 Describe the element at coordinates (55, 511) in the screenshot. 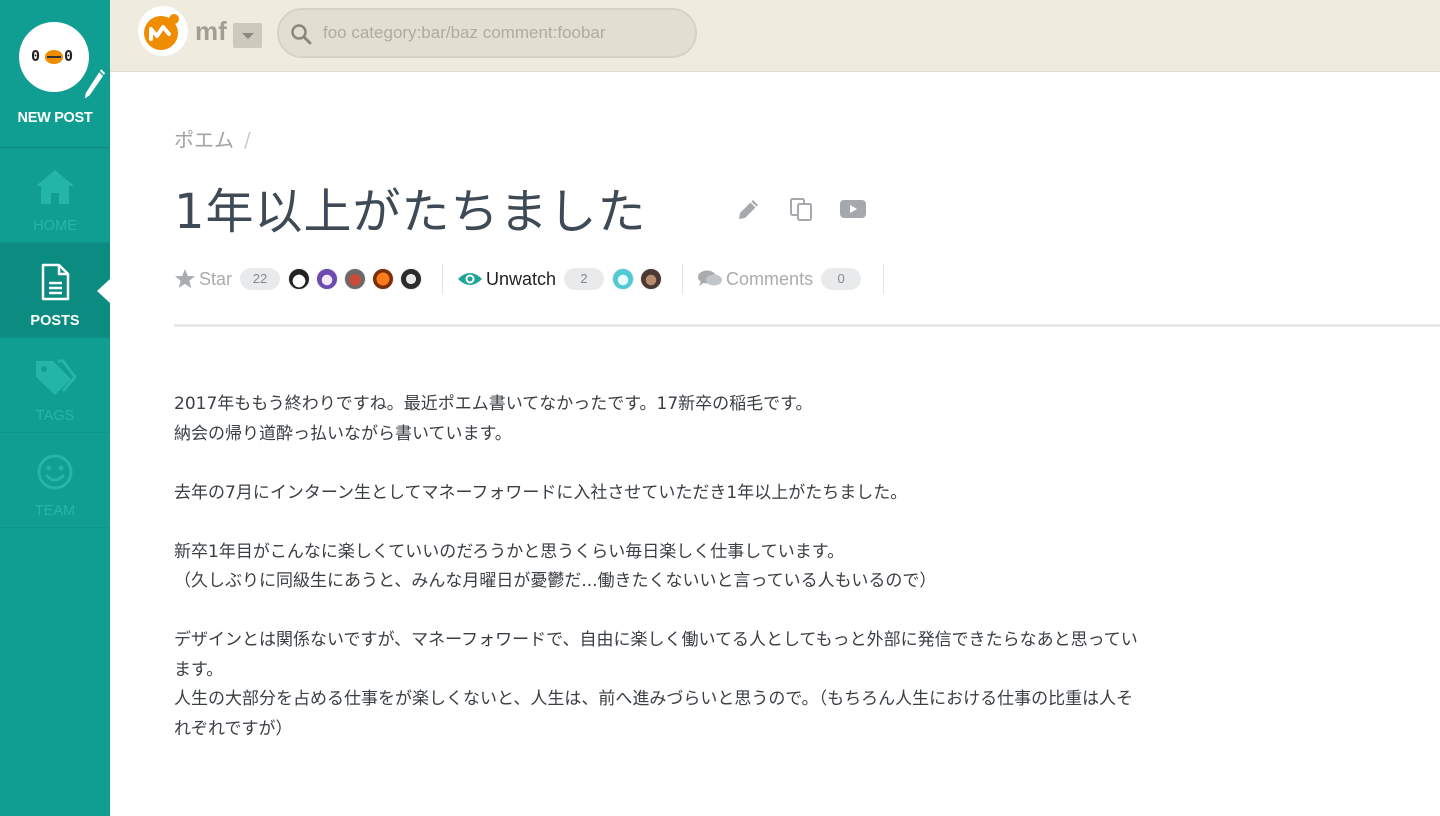

I see `sidebar-item-label: TEAM` at that location.